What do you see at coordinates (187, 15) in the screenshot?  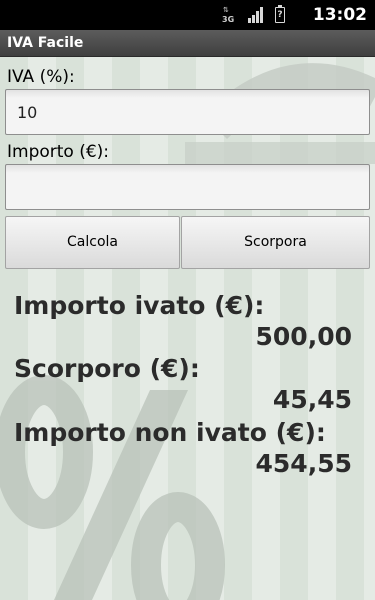 I see `status-bar: ⇅ 3G ? 13:02` at bounding box center [187, 15].